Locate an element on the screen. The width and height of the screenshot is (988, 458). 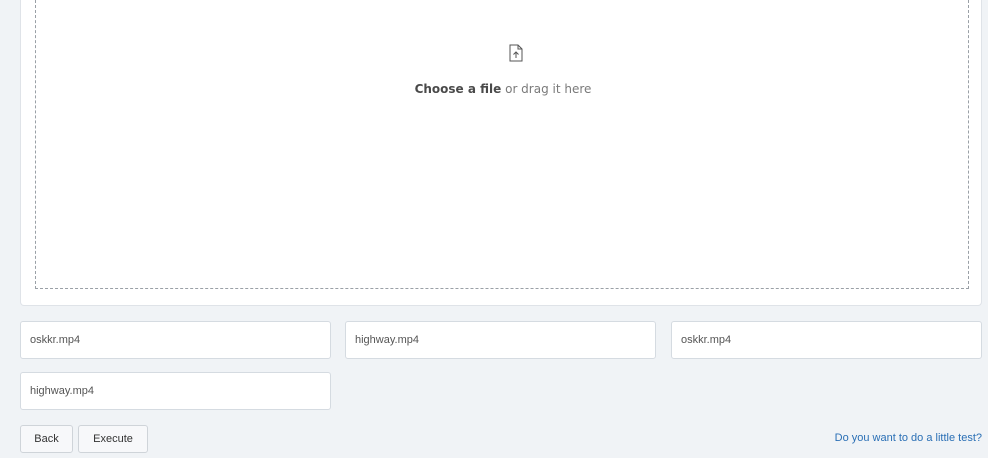
dropzone-instructions: Choose a file or drag it here is located at coordinates (503, 89).